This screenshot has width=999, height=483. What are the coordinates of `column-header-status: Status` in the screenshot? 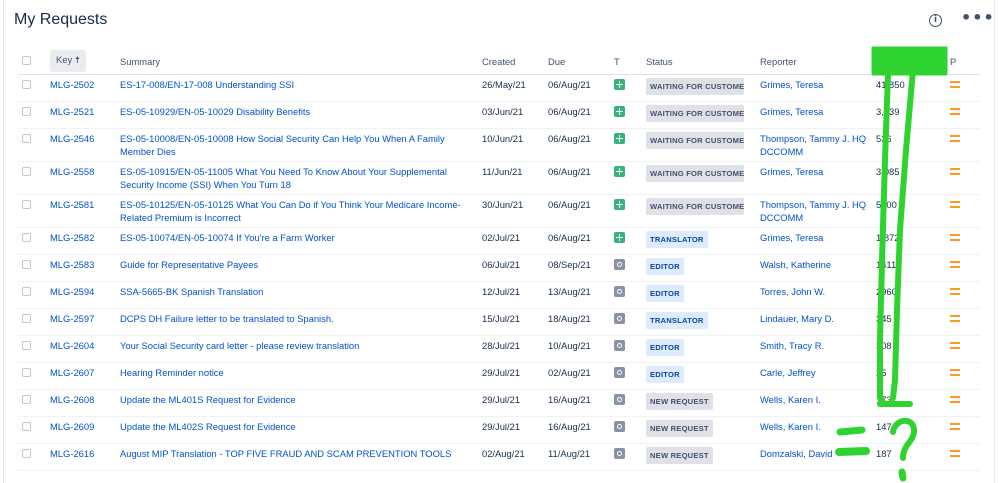 It's located at (699, 62).